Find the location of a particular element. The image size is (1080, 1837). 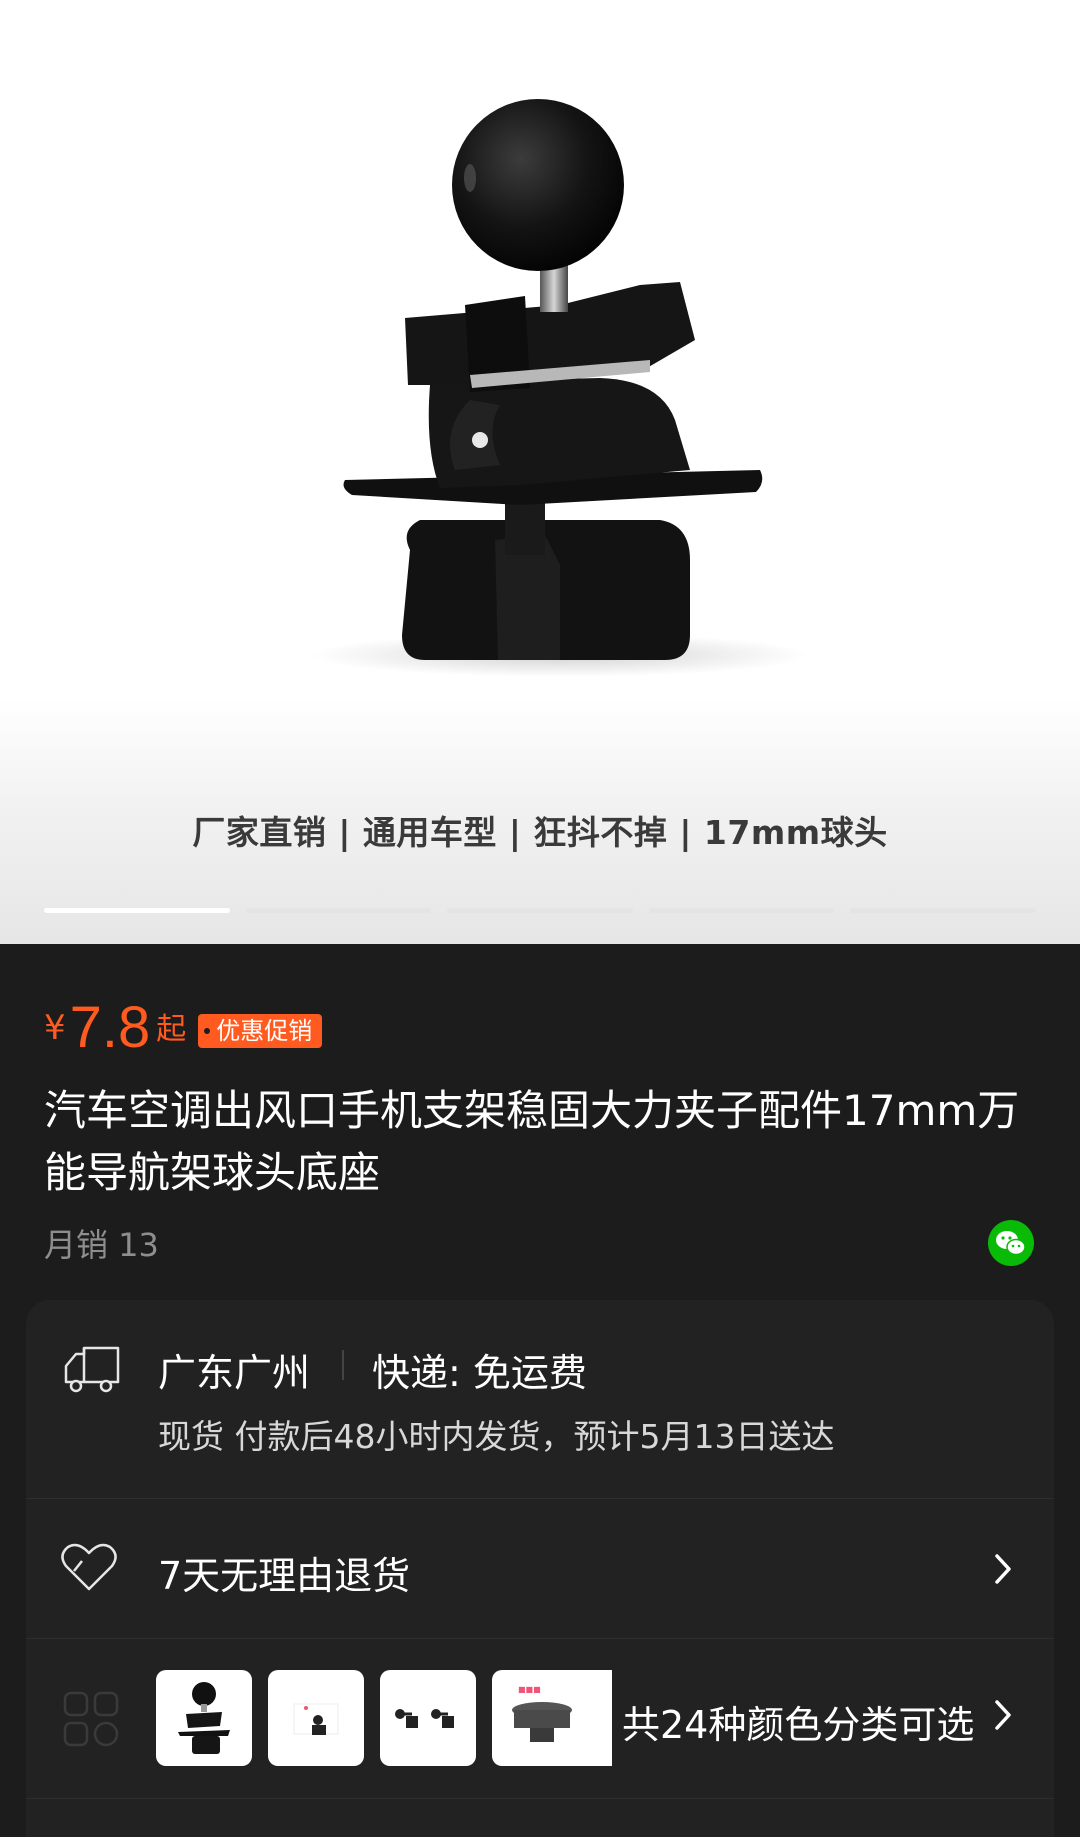

truck-icon is located at coordinates (92, 1372).